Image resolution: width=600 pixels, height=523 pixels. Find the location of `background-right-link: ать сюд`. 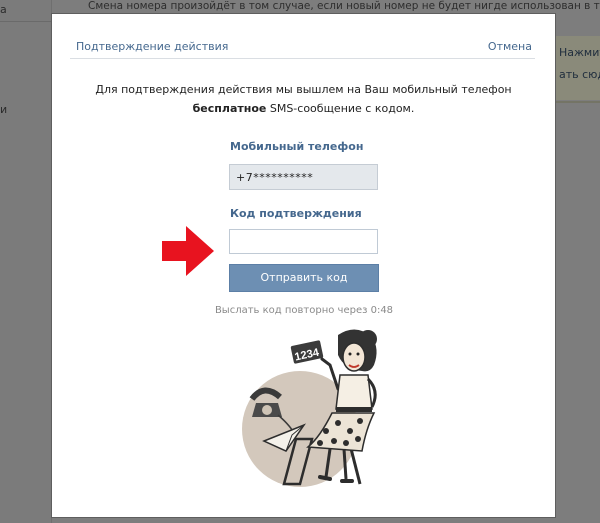

background-right-link: ать сюд is located at coordinates (579, 74).